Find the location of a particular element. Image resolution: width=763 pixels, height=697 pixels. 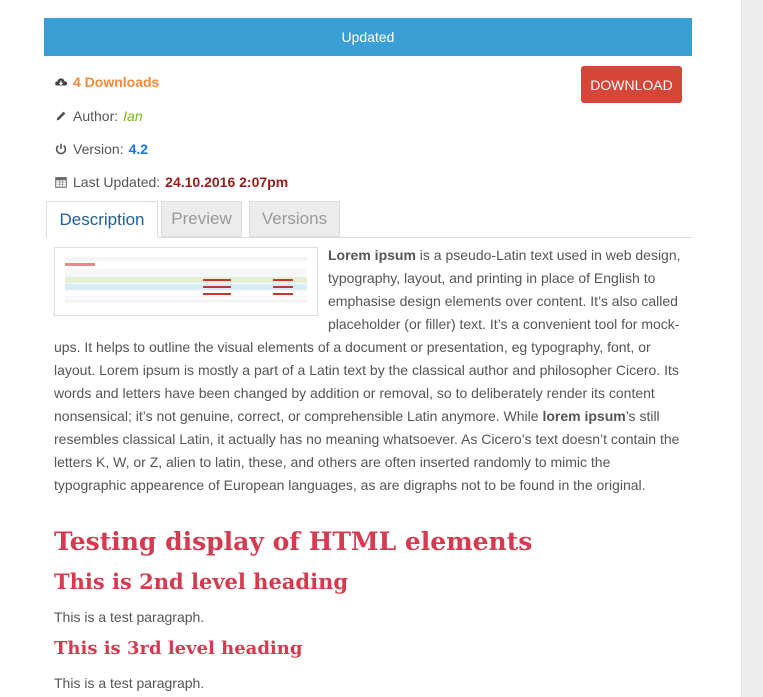

tab-versions-label: Versions is located at coordinates (294, 218).